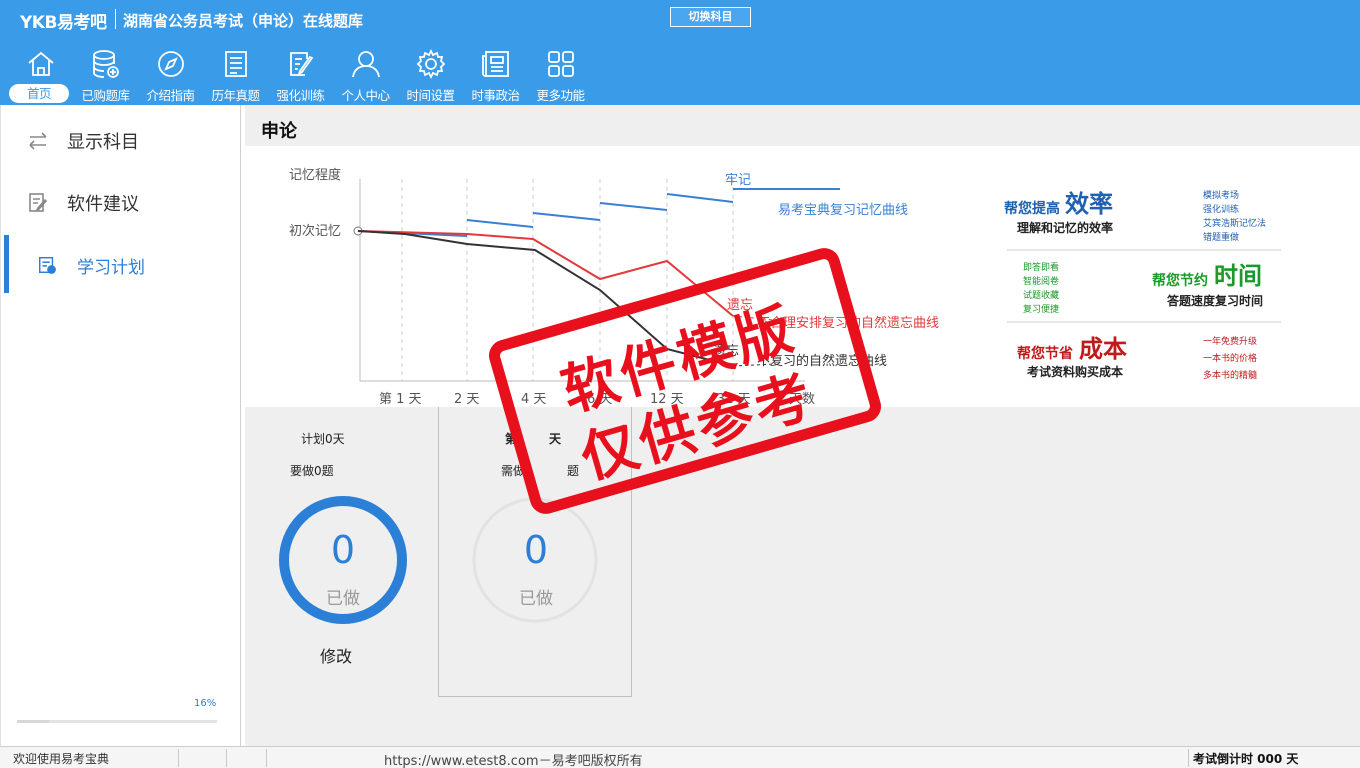 This screenshot has width=1360, height=768. What do you see at coordinates (39, 93) in the screenshot?
I see `nav-label: 首页` at bounding box center [39, 93].